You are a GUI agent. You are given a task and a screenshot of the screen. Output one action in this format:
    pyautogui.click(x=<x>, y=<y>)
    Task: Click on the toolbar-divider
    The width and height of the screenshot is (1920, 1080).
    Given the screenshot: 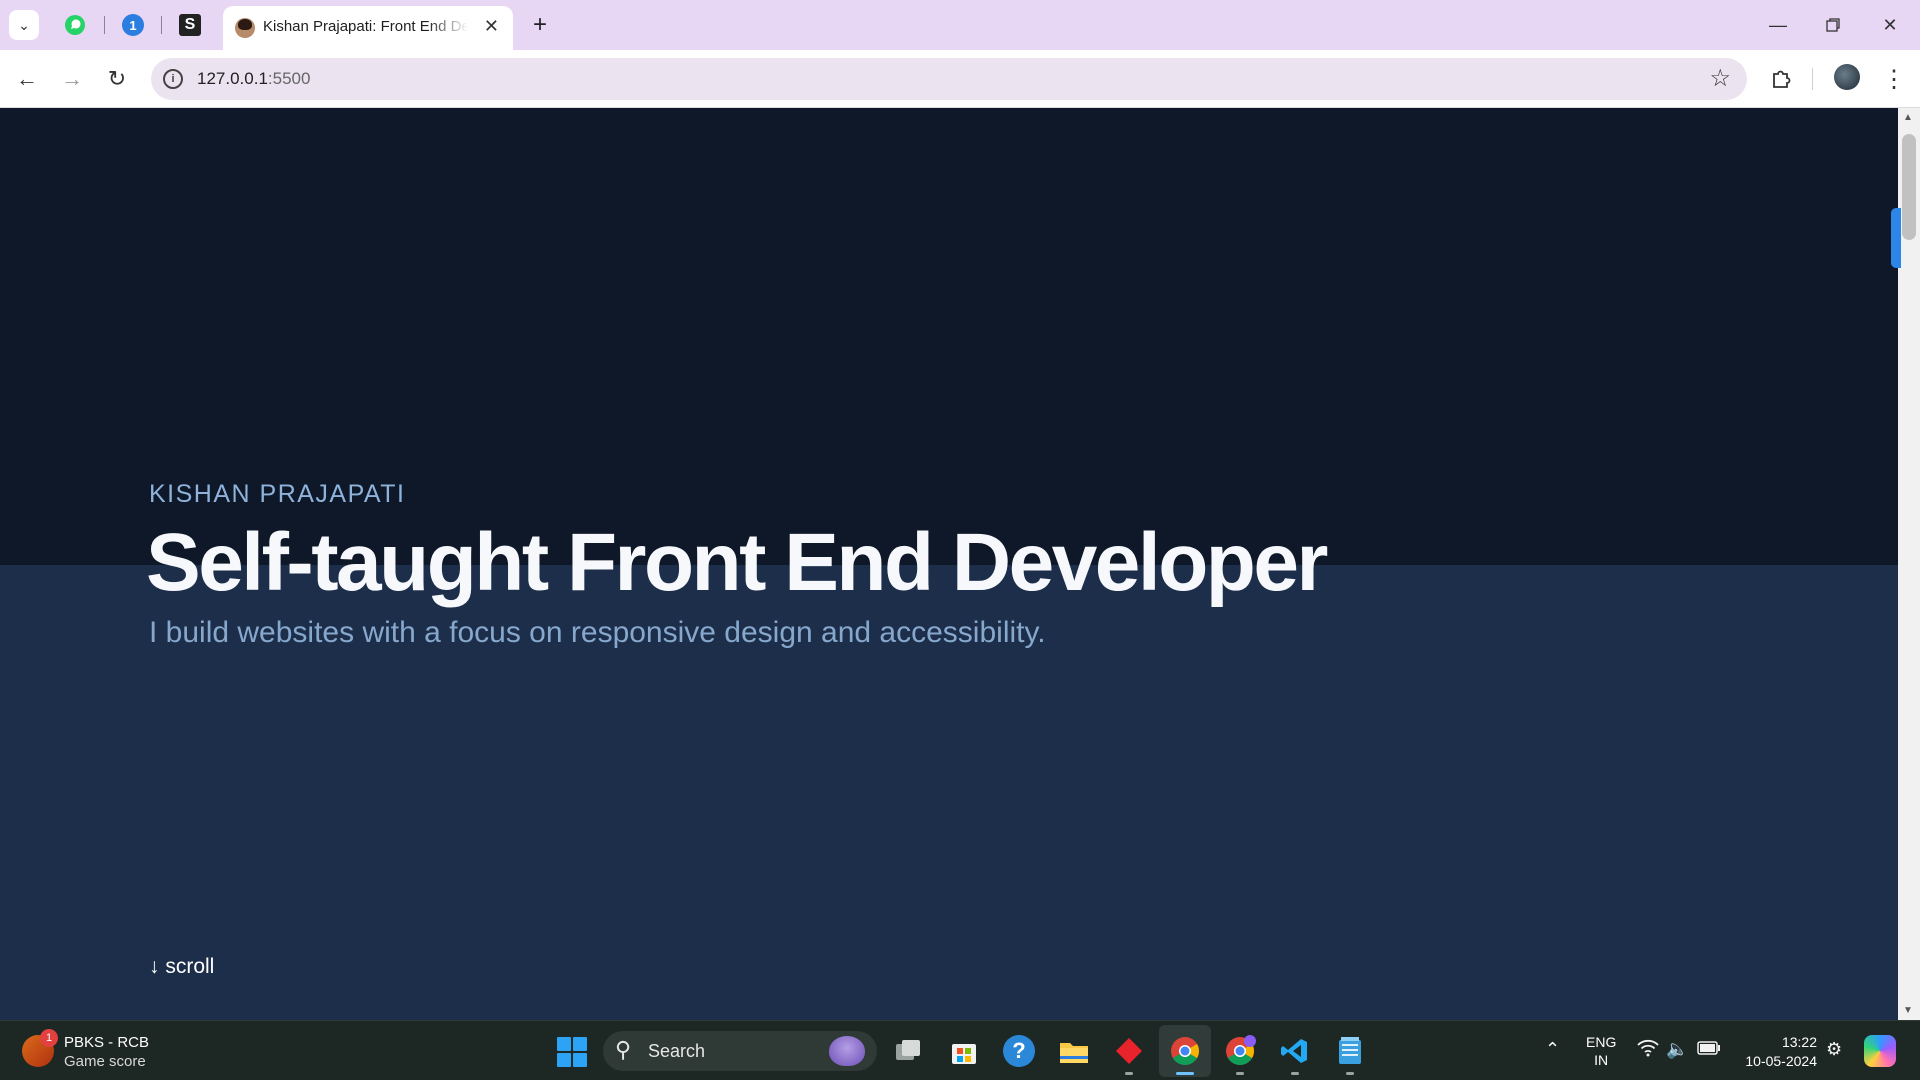 What is the action you would take?
    pyautogui.click(x=1812, y=79)
    